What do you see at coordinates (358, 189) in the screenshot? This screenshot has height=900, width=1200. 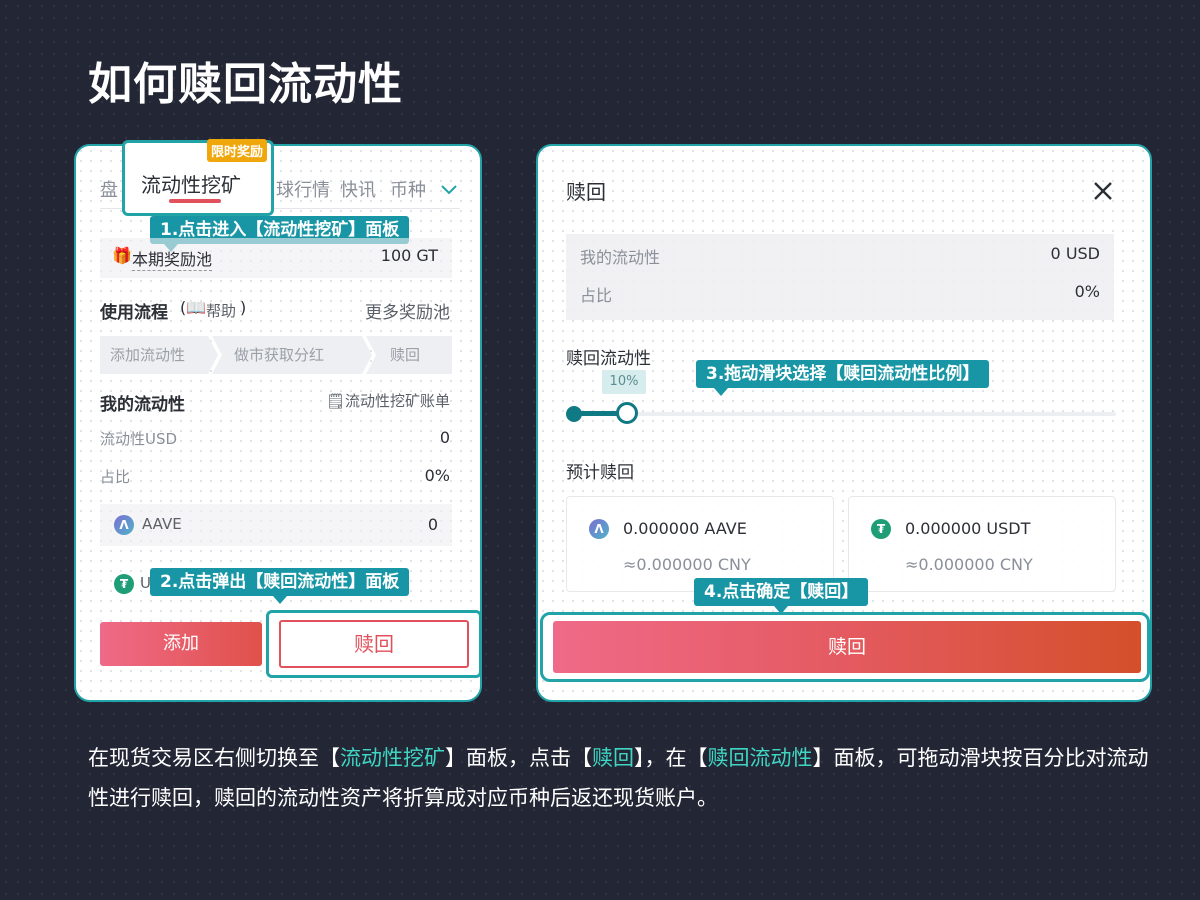 I see `tab-news: 快讯` at bounding box center [358, 189].